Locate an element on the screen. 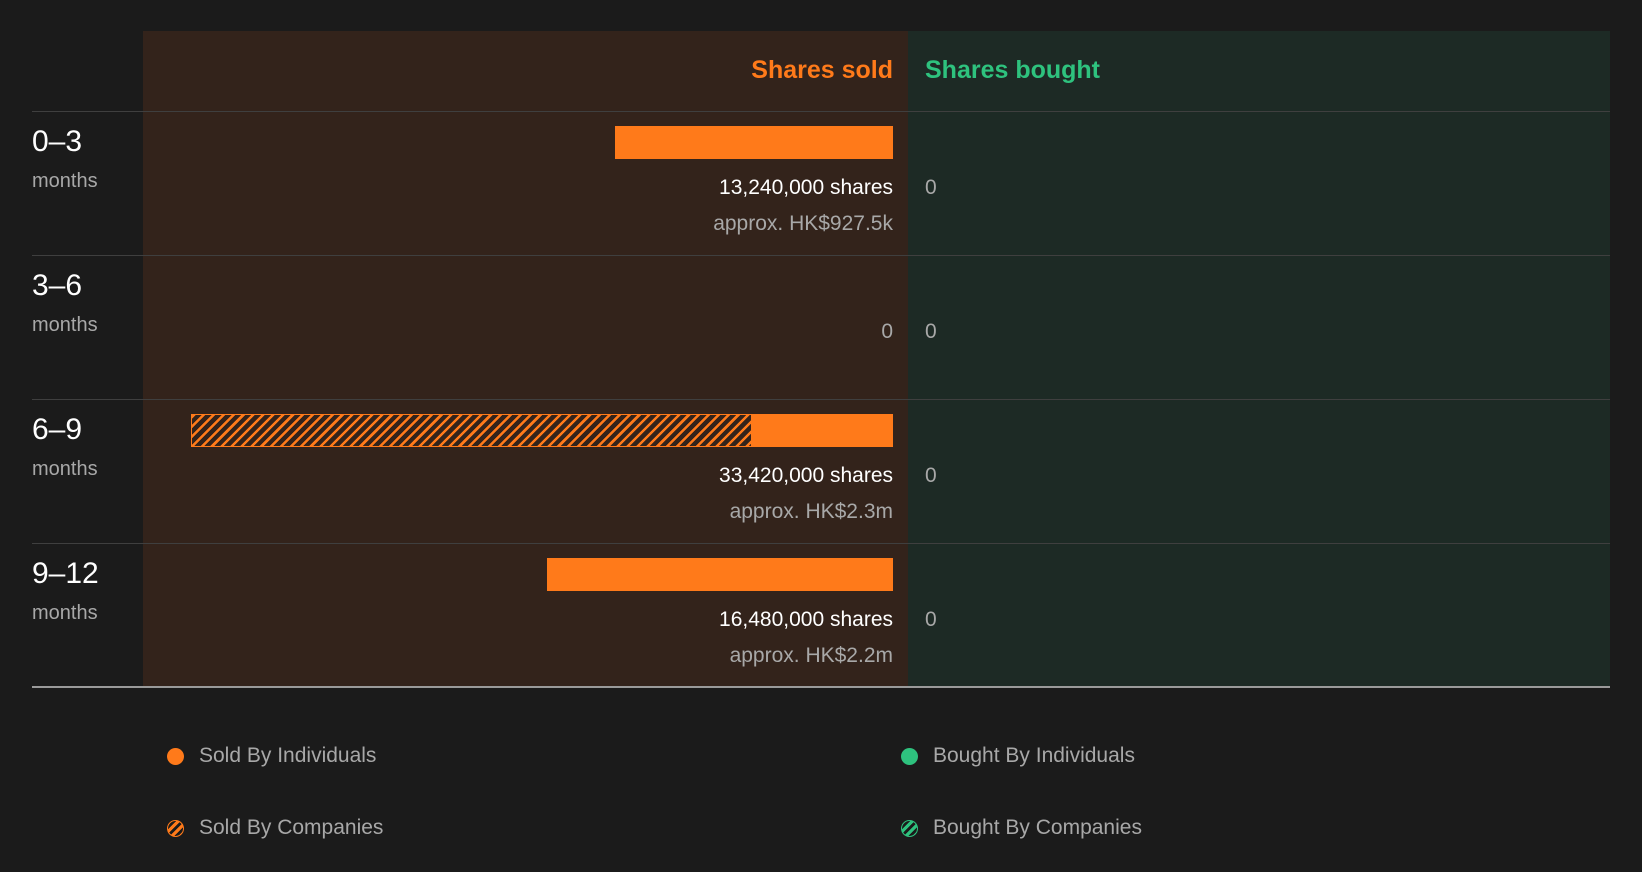  sold-shares-label: 0 is located at coordinates (887, 331).